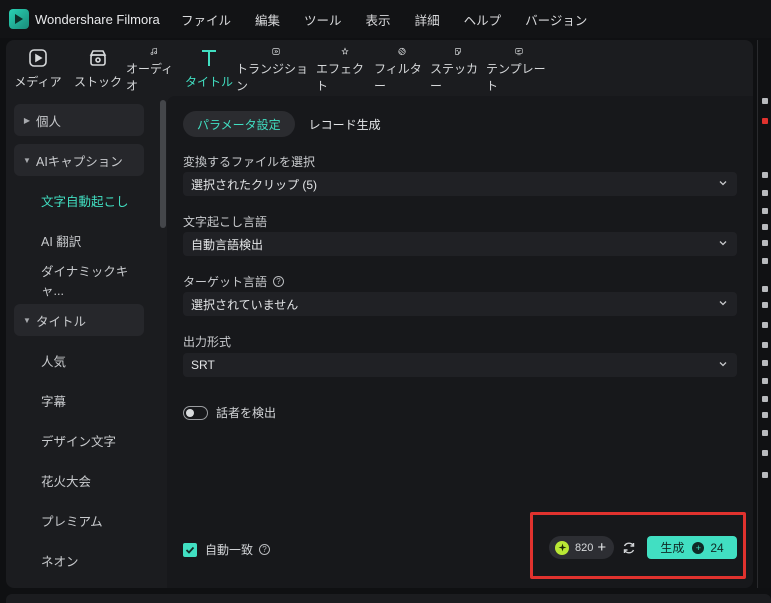 This screenshot has width=771, height=603. I want to click on adjacent-panel-strip, so click(764, 314).